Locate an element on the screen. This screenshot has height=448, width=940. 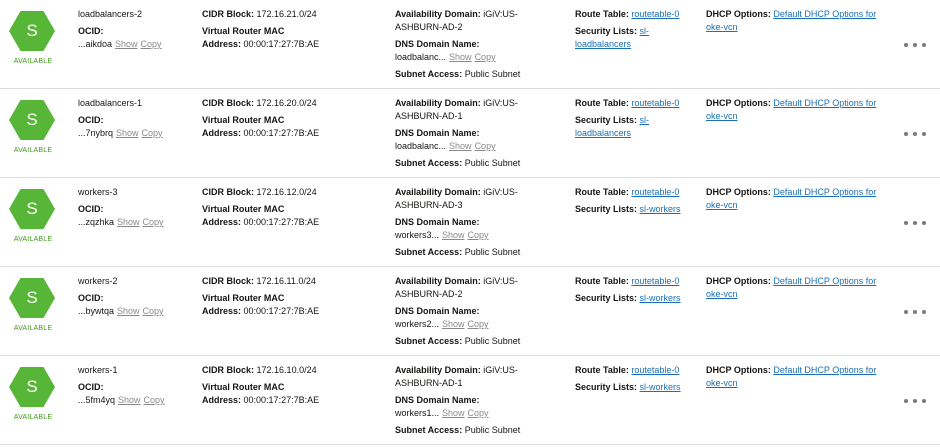
ocid-value: ...7nybrq is located at coordinates (96, 133).